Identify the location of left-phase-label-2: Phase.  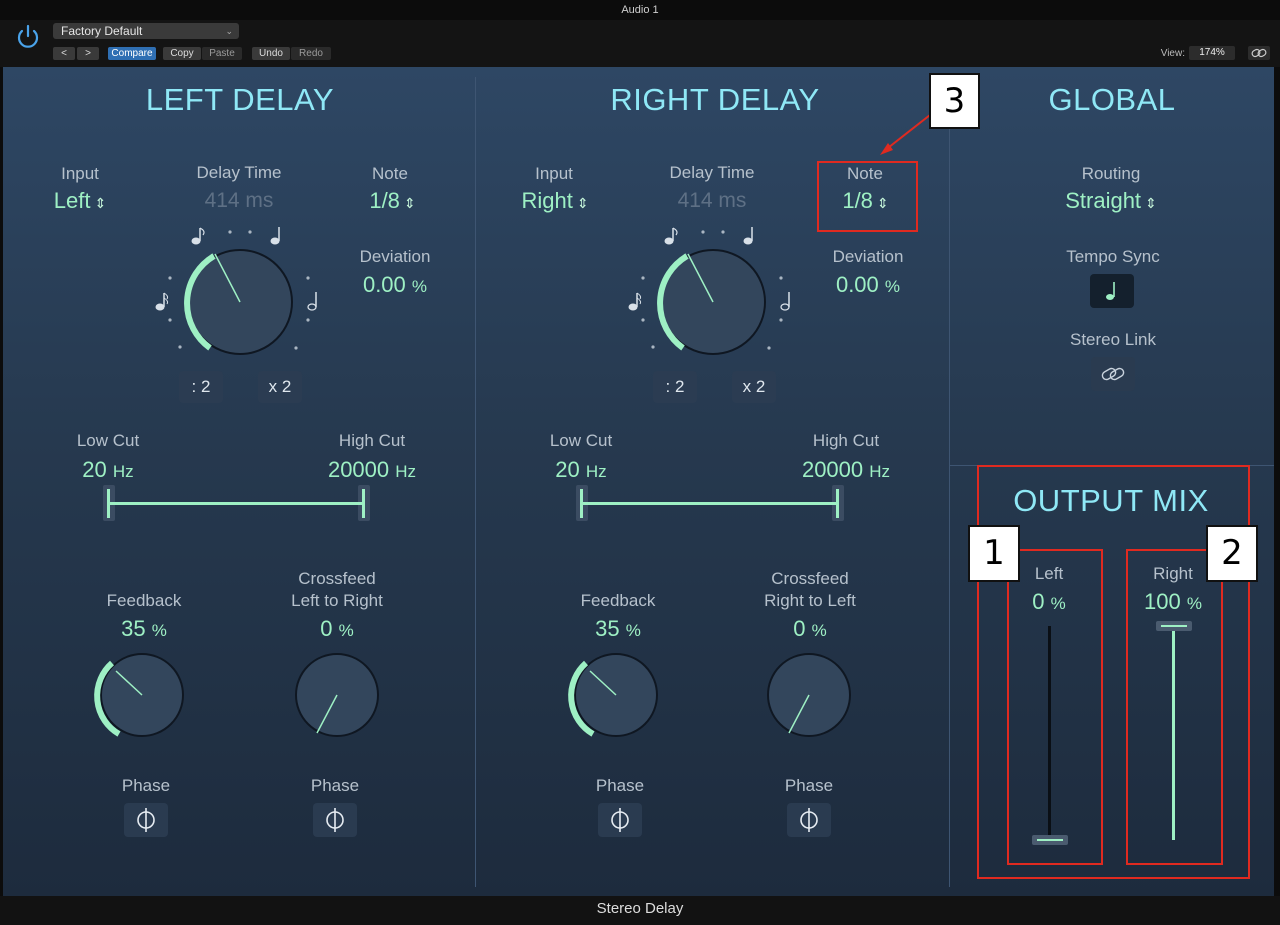
(335, 785).